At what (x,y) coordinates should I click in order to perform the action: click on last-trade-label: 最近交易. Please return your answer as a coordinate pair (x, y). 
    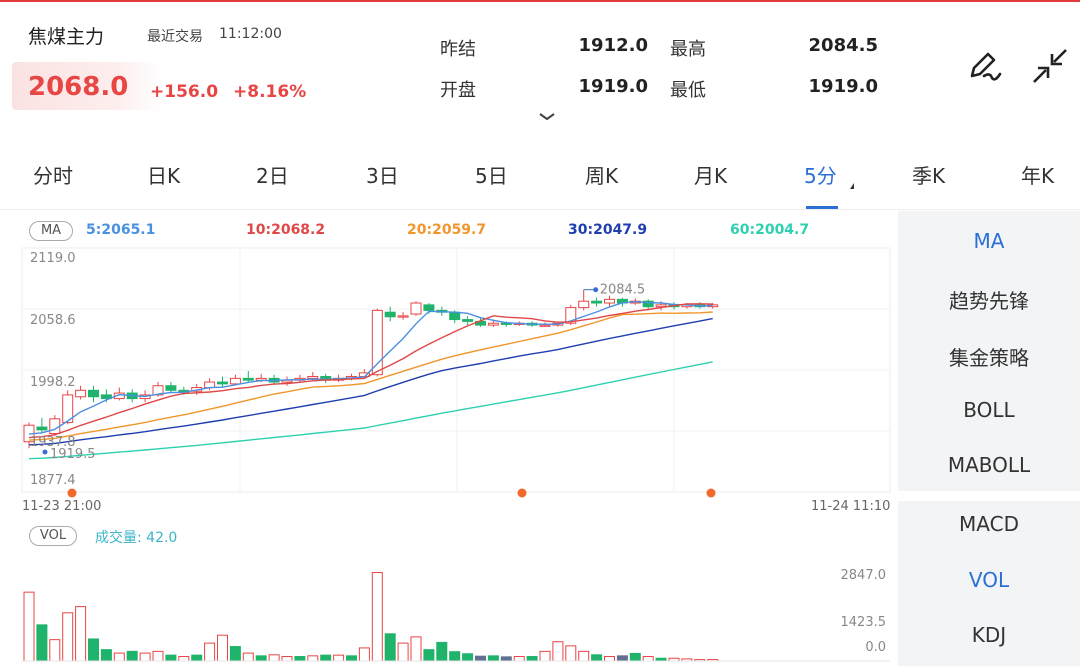
    Looking at the image, I should click on (175, 37).